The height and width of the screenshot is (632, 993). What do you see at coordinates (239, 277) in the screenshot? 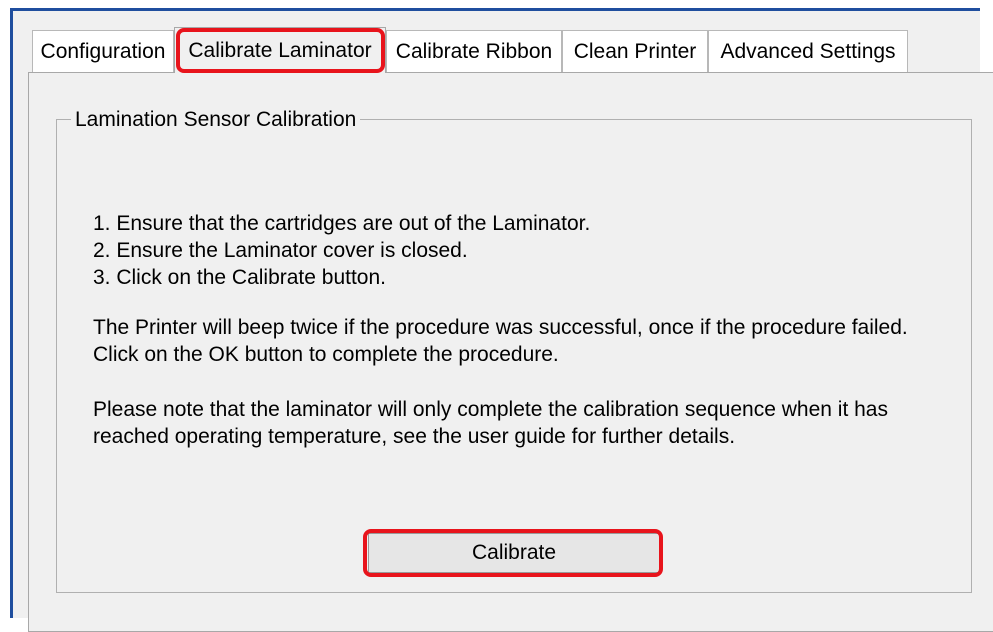
I see `step-3: 3. Click on the Calibrate button.` at bounding box center [239, 277].